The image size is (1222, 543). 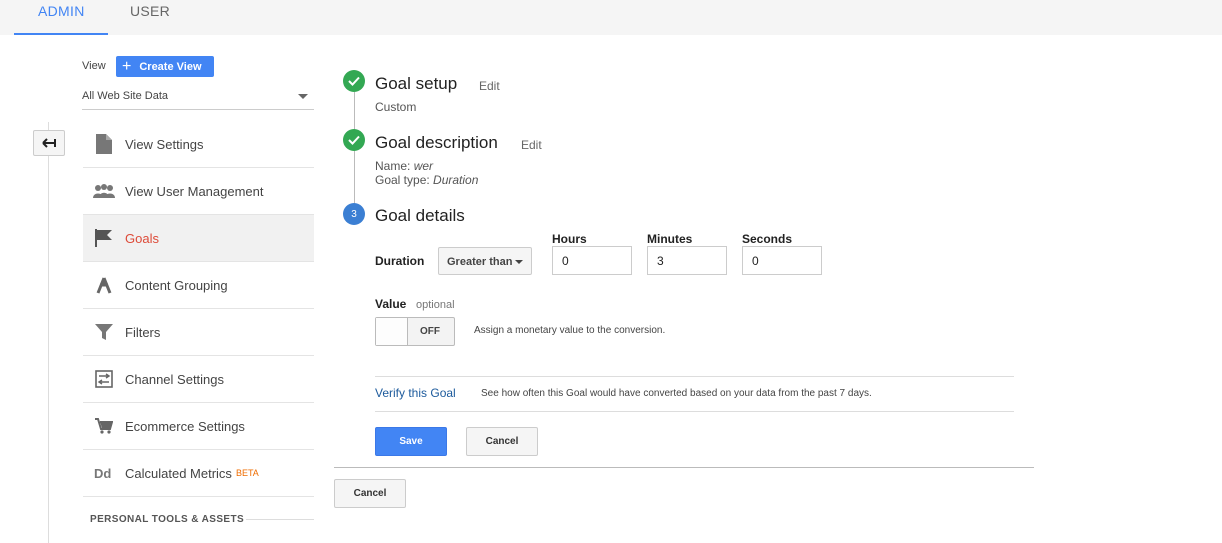 I want to click on sidebar-item-label: View User Management, so click(x=194, y=191).